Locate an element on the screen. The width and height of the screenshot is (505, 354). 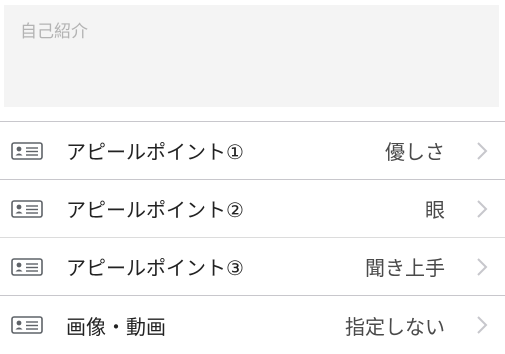
row-value: 優しさ is located at coordinates (415, 152).